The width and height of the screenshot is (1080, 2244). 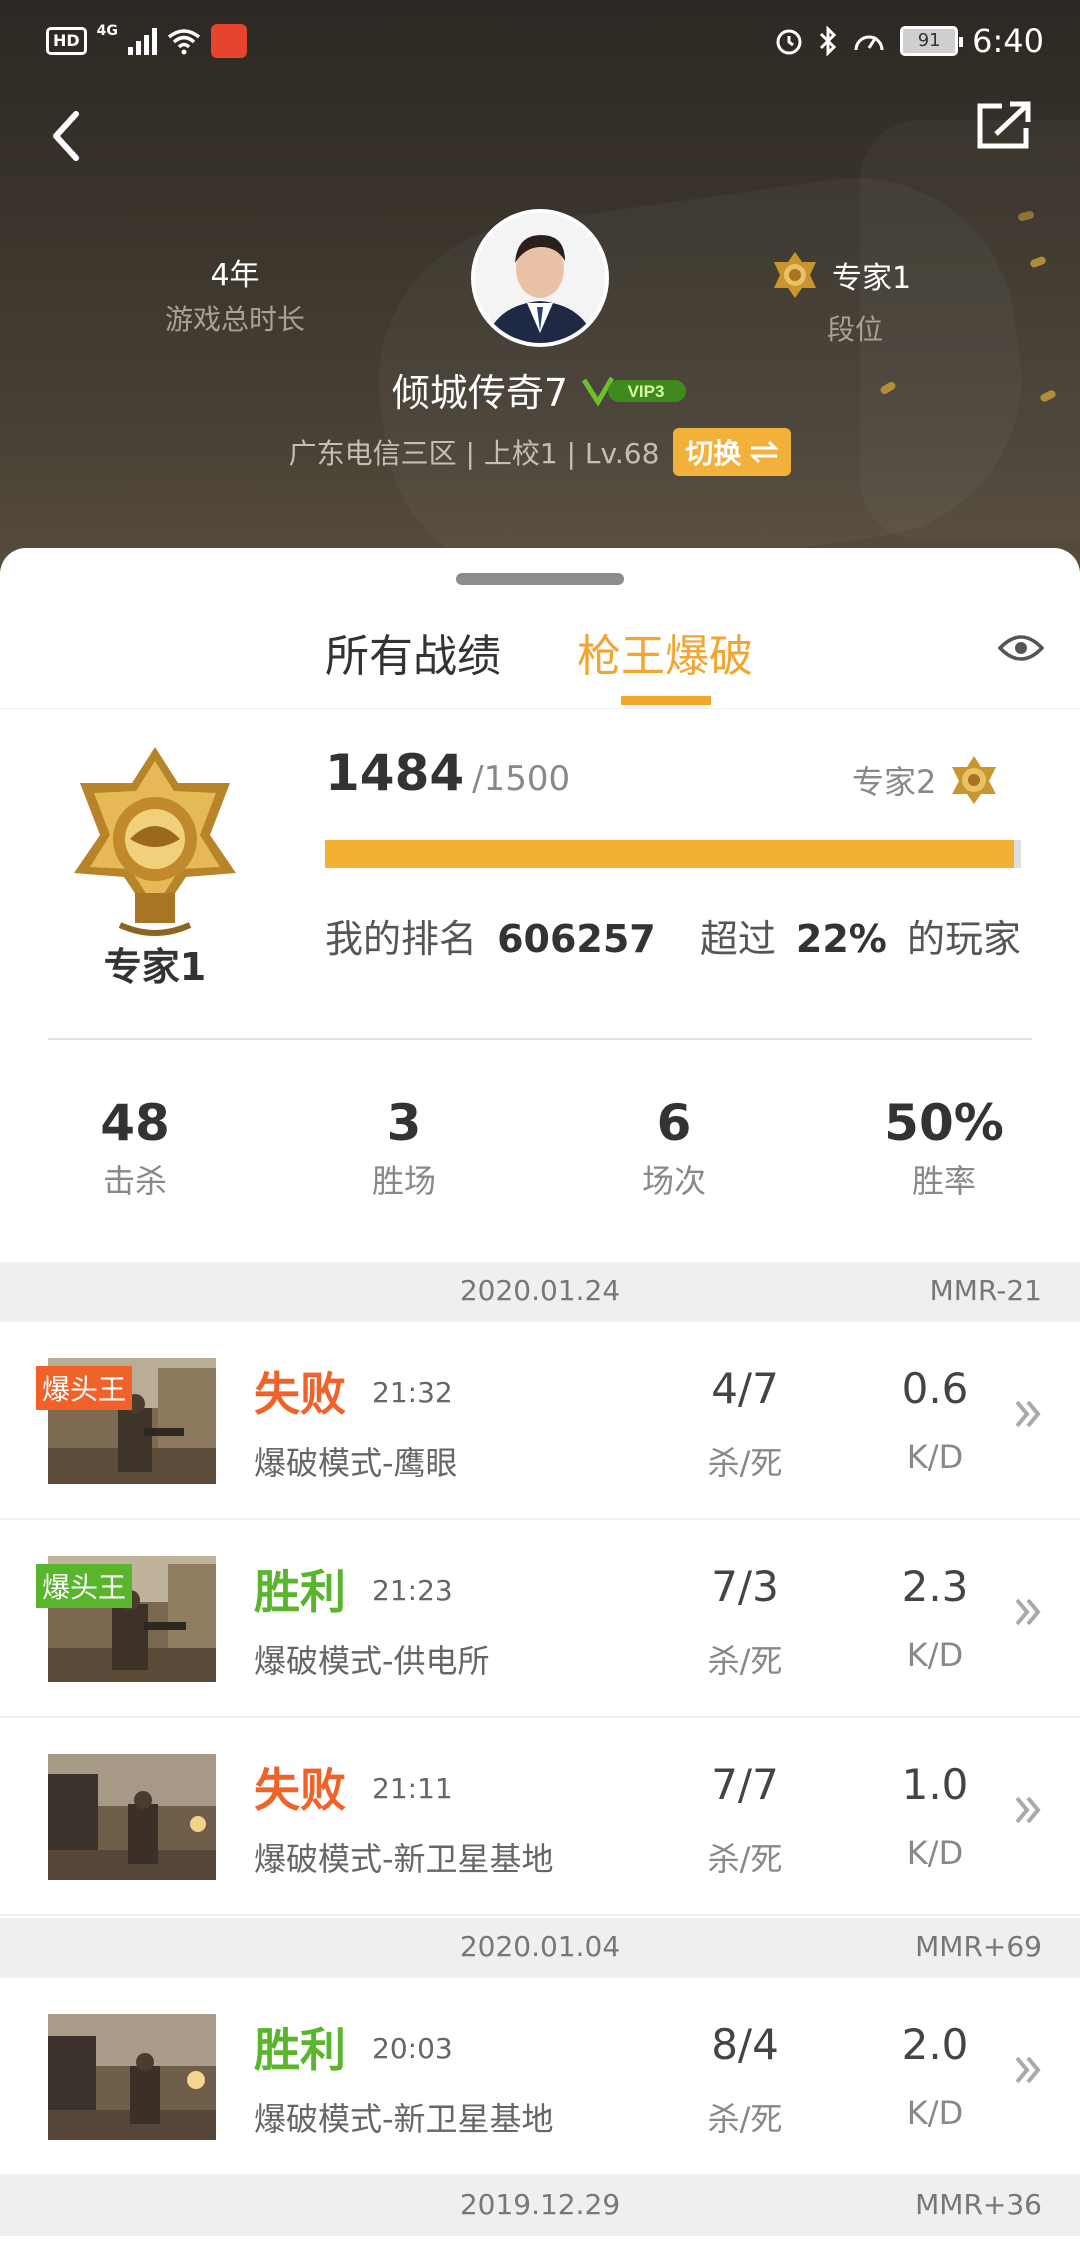 What do you see at coordinates (1021, 648) in the screenshot?
I see `eye-icon` at bounding box center [1021, 648].